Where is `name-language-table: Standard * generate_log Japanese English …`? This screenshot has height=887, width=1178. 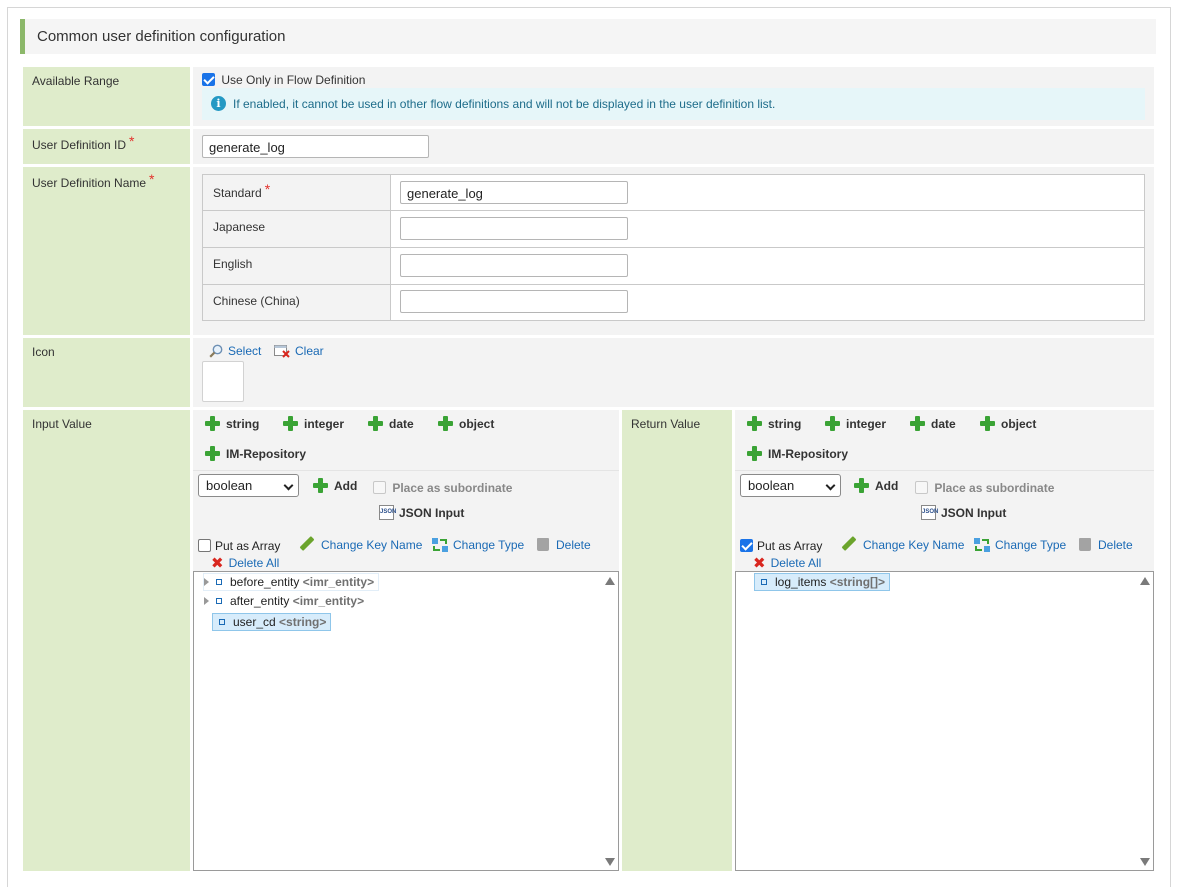
name-language-table: Standard * generate_log Japanese English … is located at coordinates (673, 247).